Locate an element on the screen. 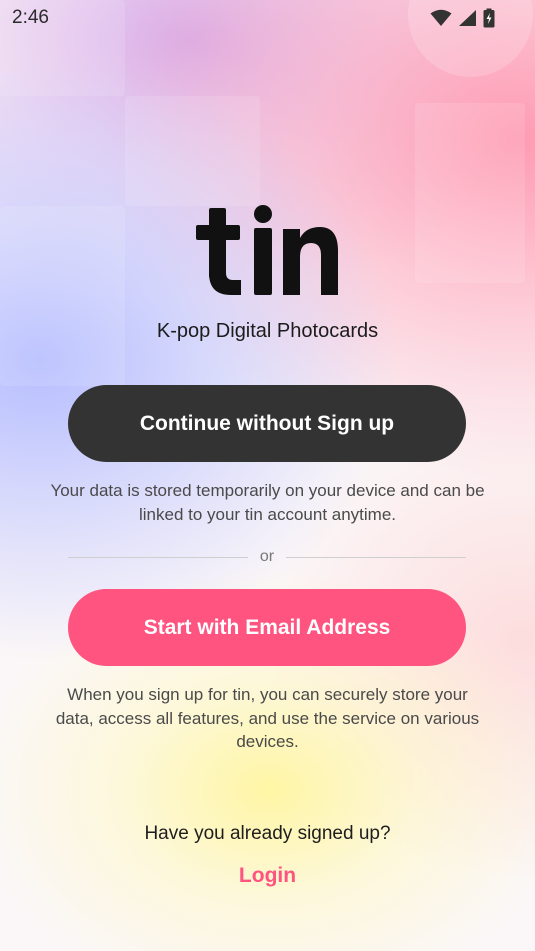 The width and height of the screenshot is (535, 951). already-signed-up-text: Have you already signed up? is located at coordinates (267, 833).